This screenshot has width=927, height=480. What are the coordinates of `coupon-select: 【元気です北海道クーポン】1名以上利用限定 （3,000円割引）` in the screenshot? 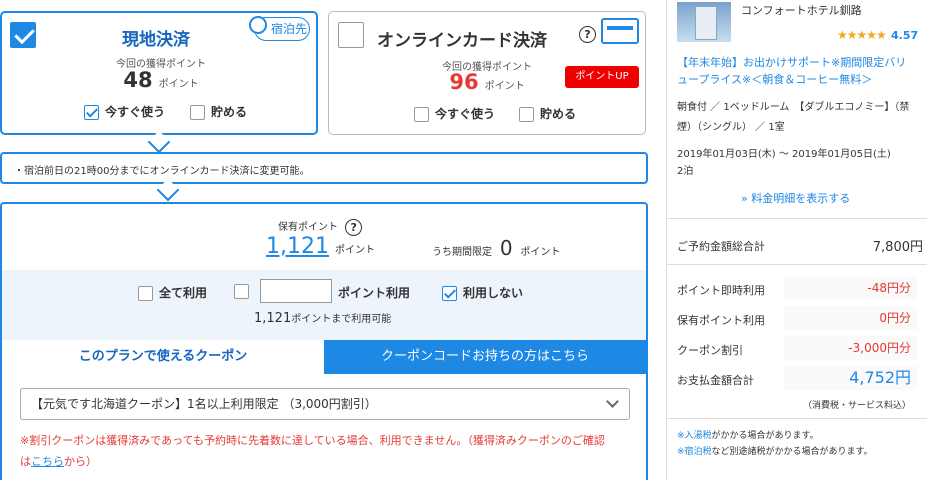 It's located at (325, 404).